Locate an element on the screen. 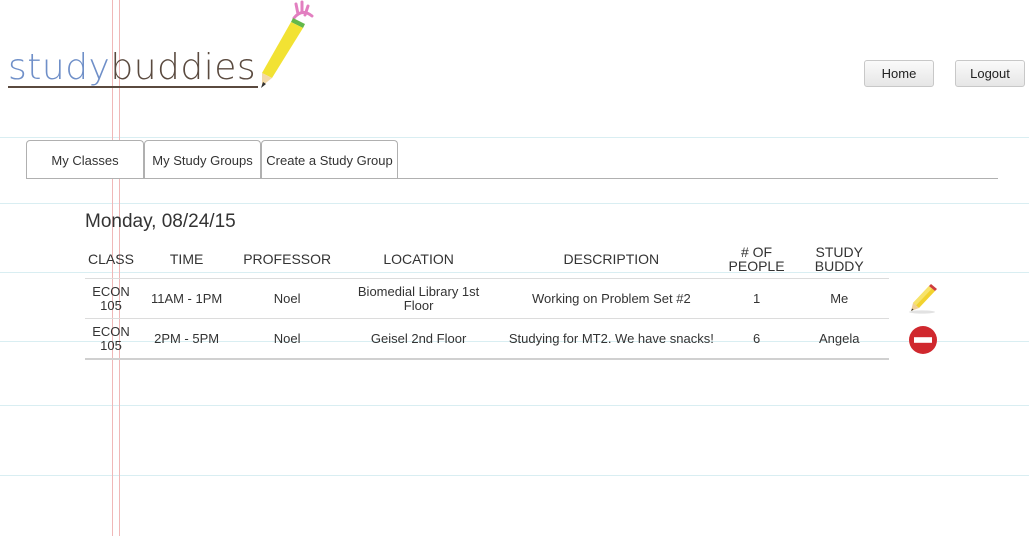 The height and width of the screenshot is (536, 1029). home-button: Home is located at coordinates (899, 73).